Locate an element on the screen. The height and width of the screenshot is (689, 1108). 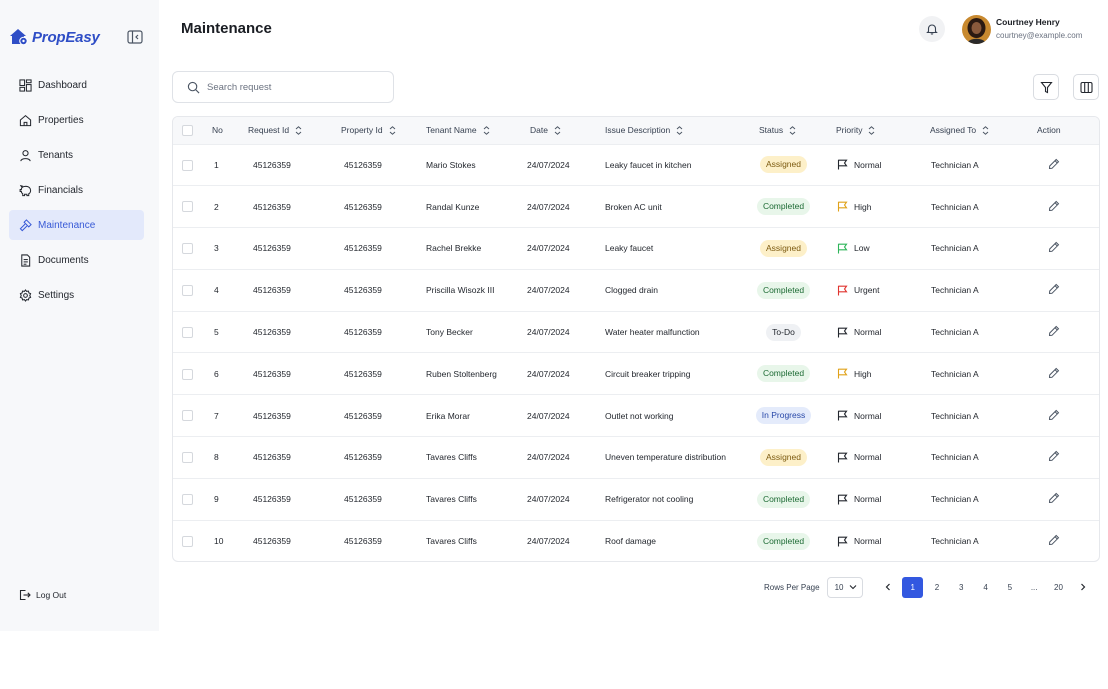
columns-button is located at coordinates (1086, 87).